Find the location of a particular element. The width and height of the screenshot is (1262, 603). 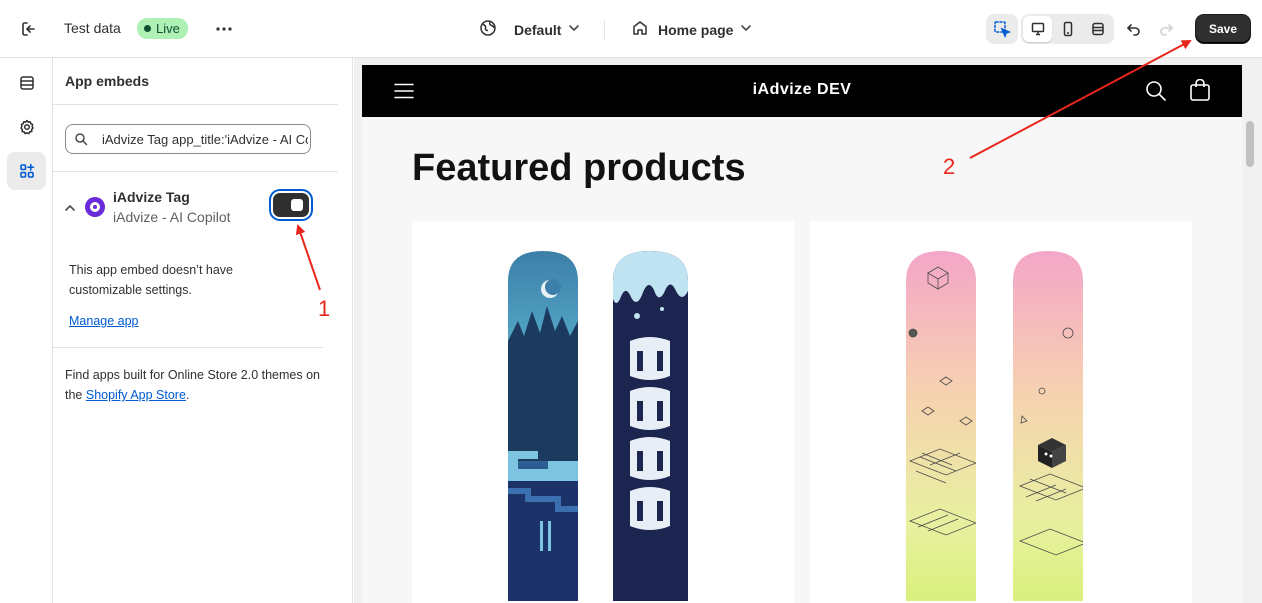

store-name: Test data is located at coordinates (92, 28).